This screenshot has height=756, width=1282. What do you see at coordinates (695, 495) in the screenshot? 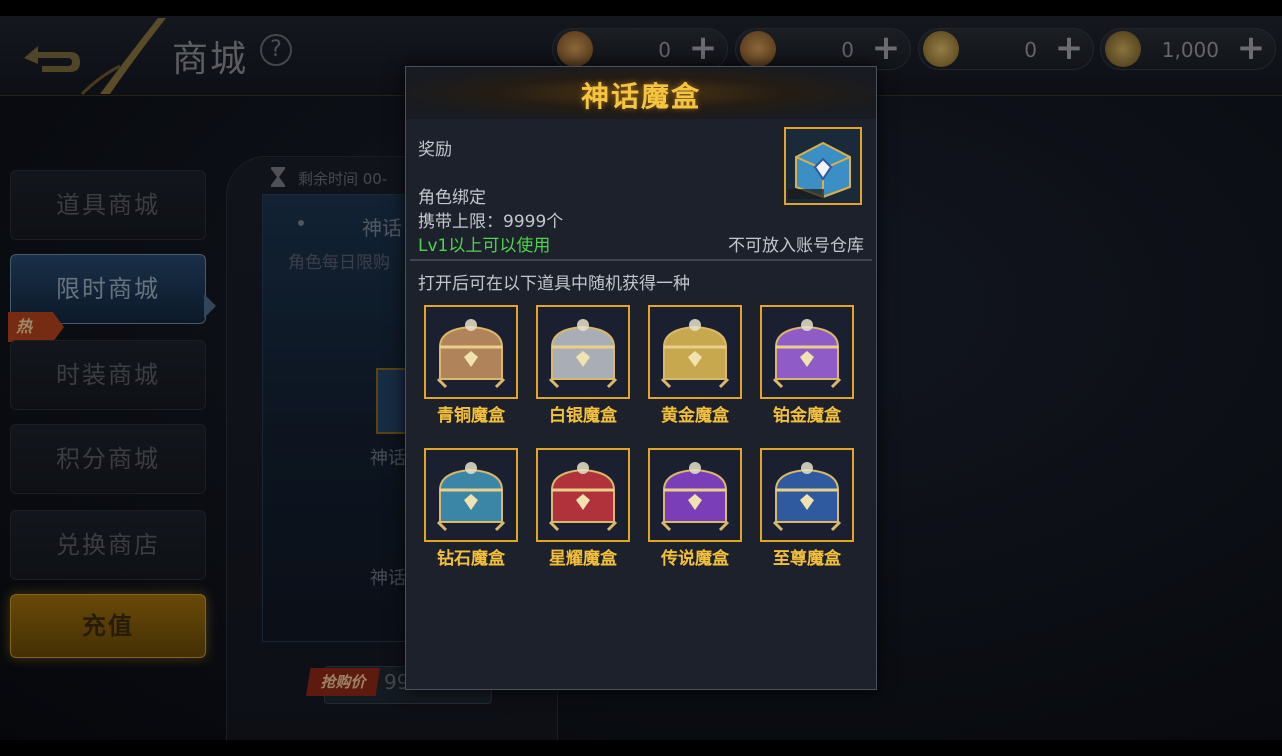
I see `legend-chest-icon` at bounding box center [695, 495].